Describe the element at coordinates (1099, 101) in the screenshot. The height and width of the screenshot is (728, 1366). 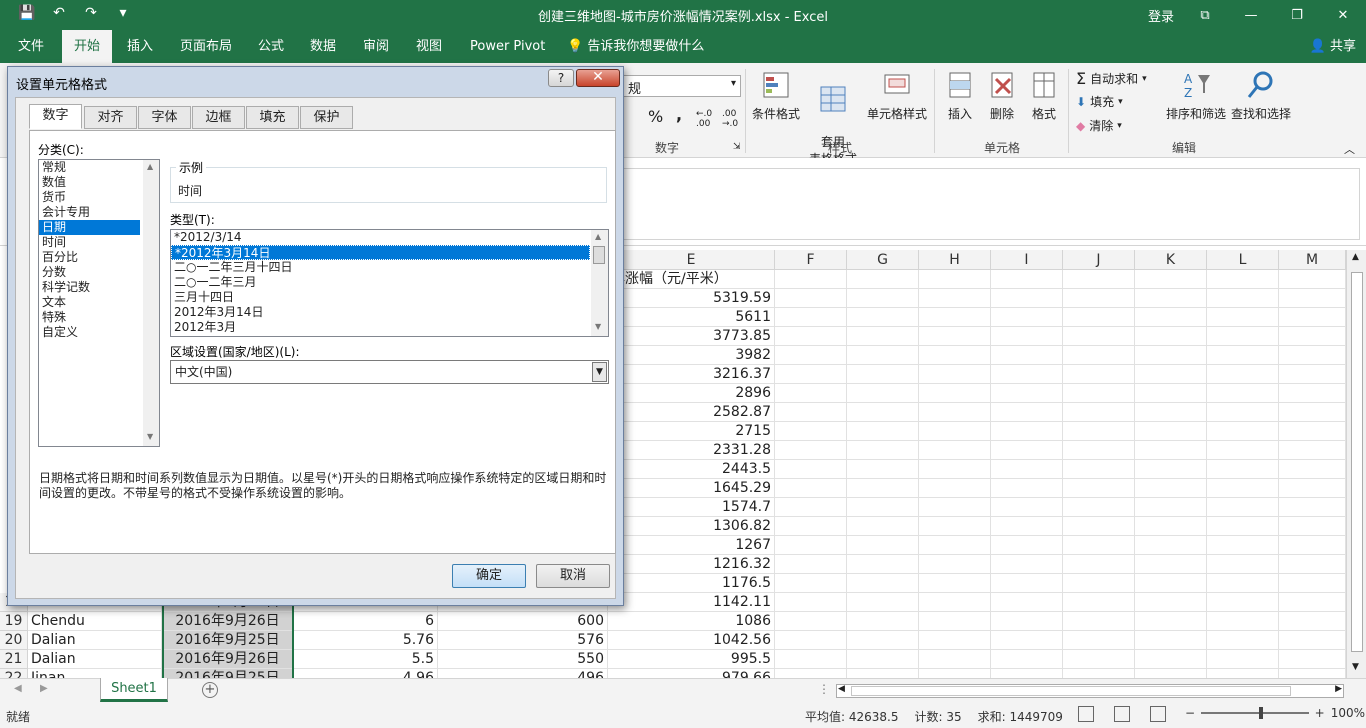
I see `fill-button: ⬇ 填充 ▾` at that location.